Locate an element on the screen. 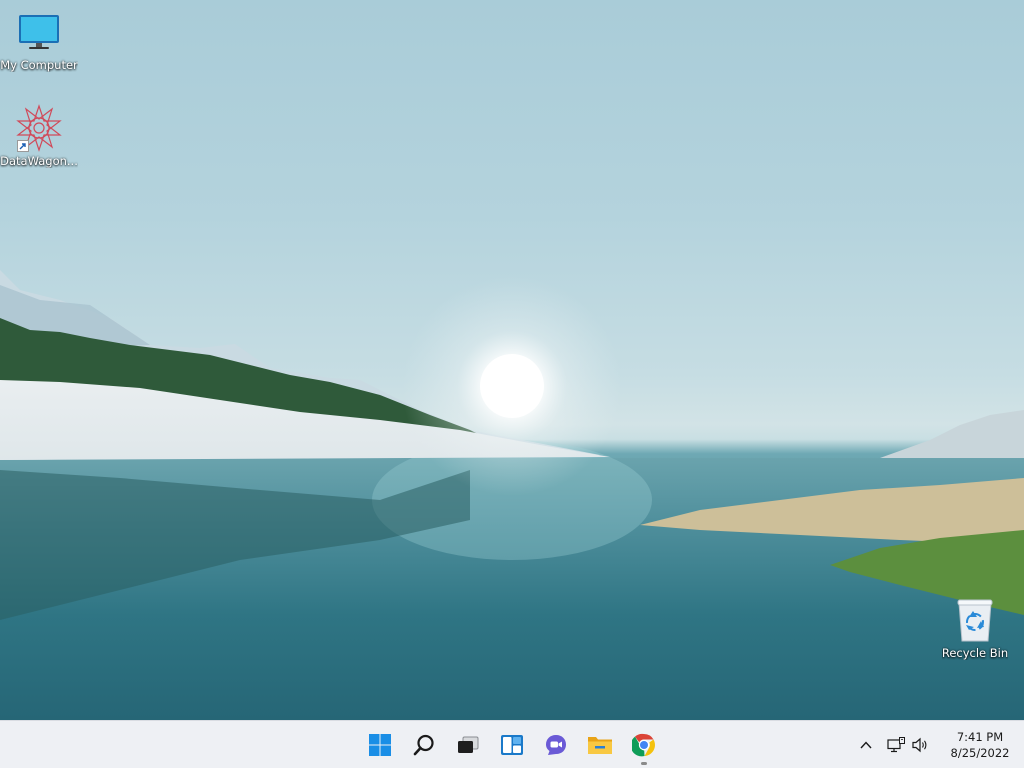 This screenshot has height=768, width=1024. clock-time: 7:41 PM is located at coordinates (980, 736).